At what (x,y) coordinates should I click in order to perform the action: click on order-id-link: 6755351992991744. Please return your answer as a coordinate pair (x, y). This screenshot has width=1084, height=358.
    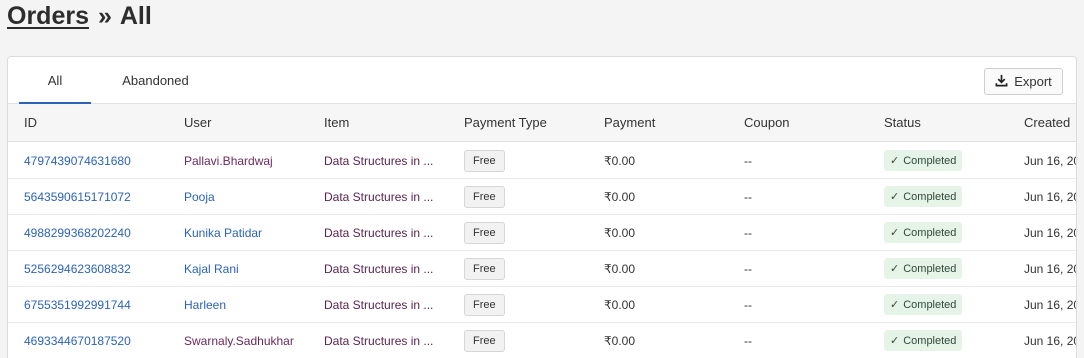
    Looking at the image, I should click on (99, 305).